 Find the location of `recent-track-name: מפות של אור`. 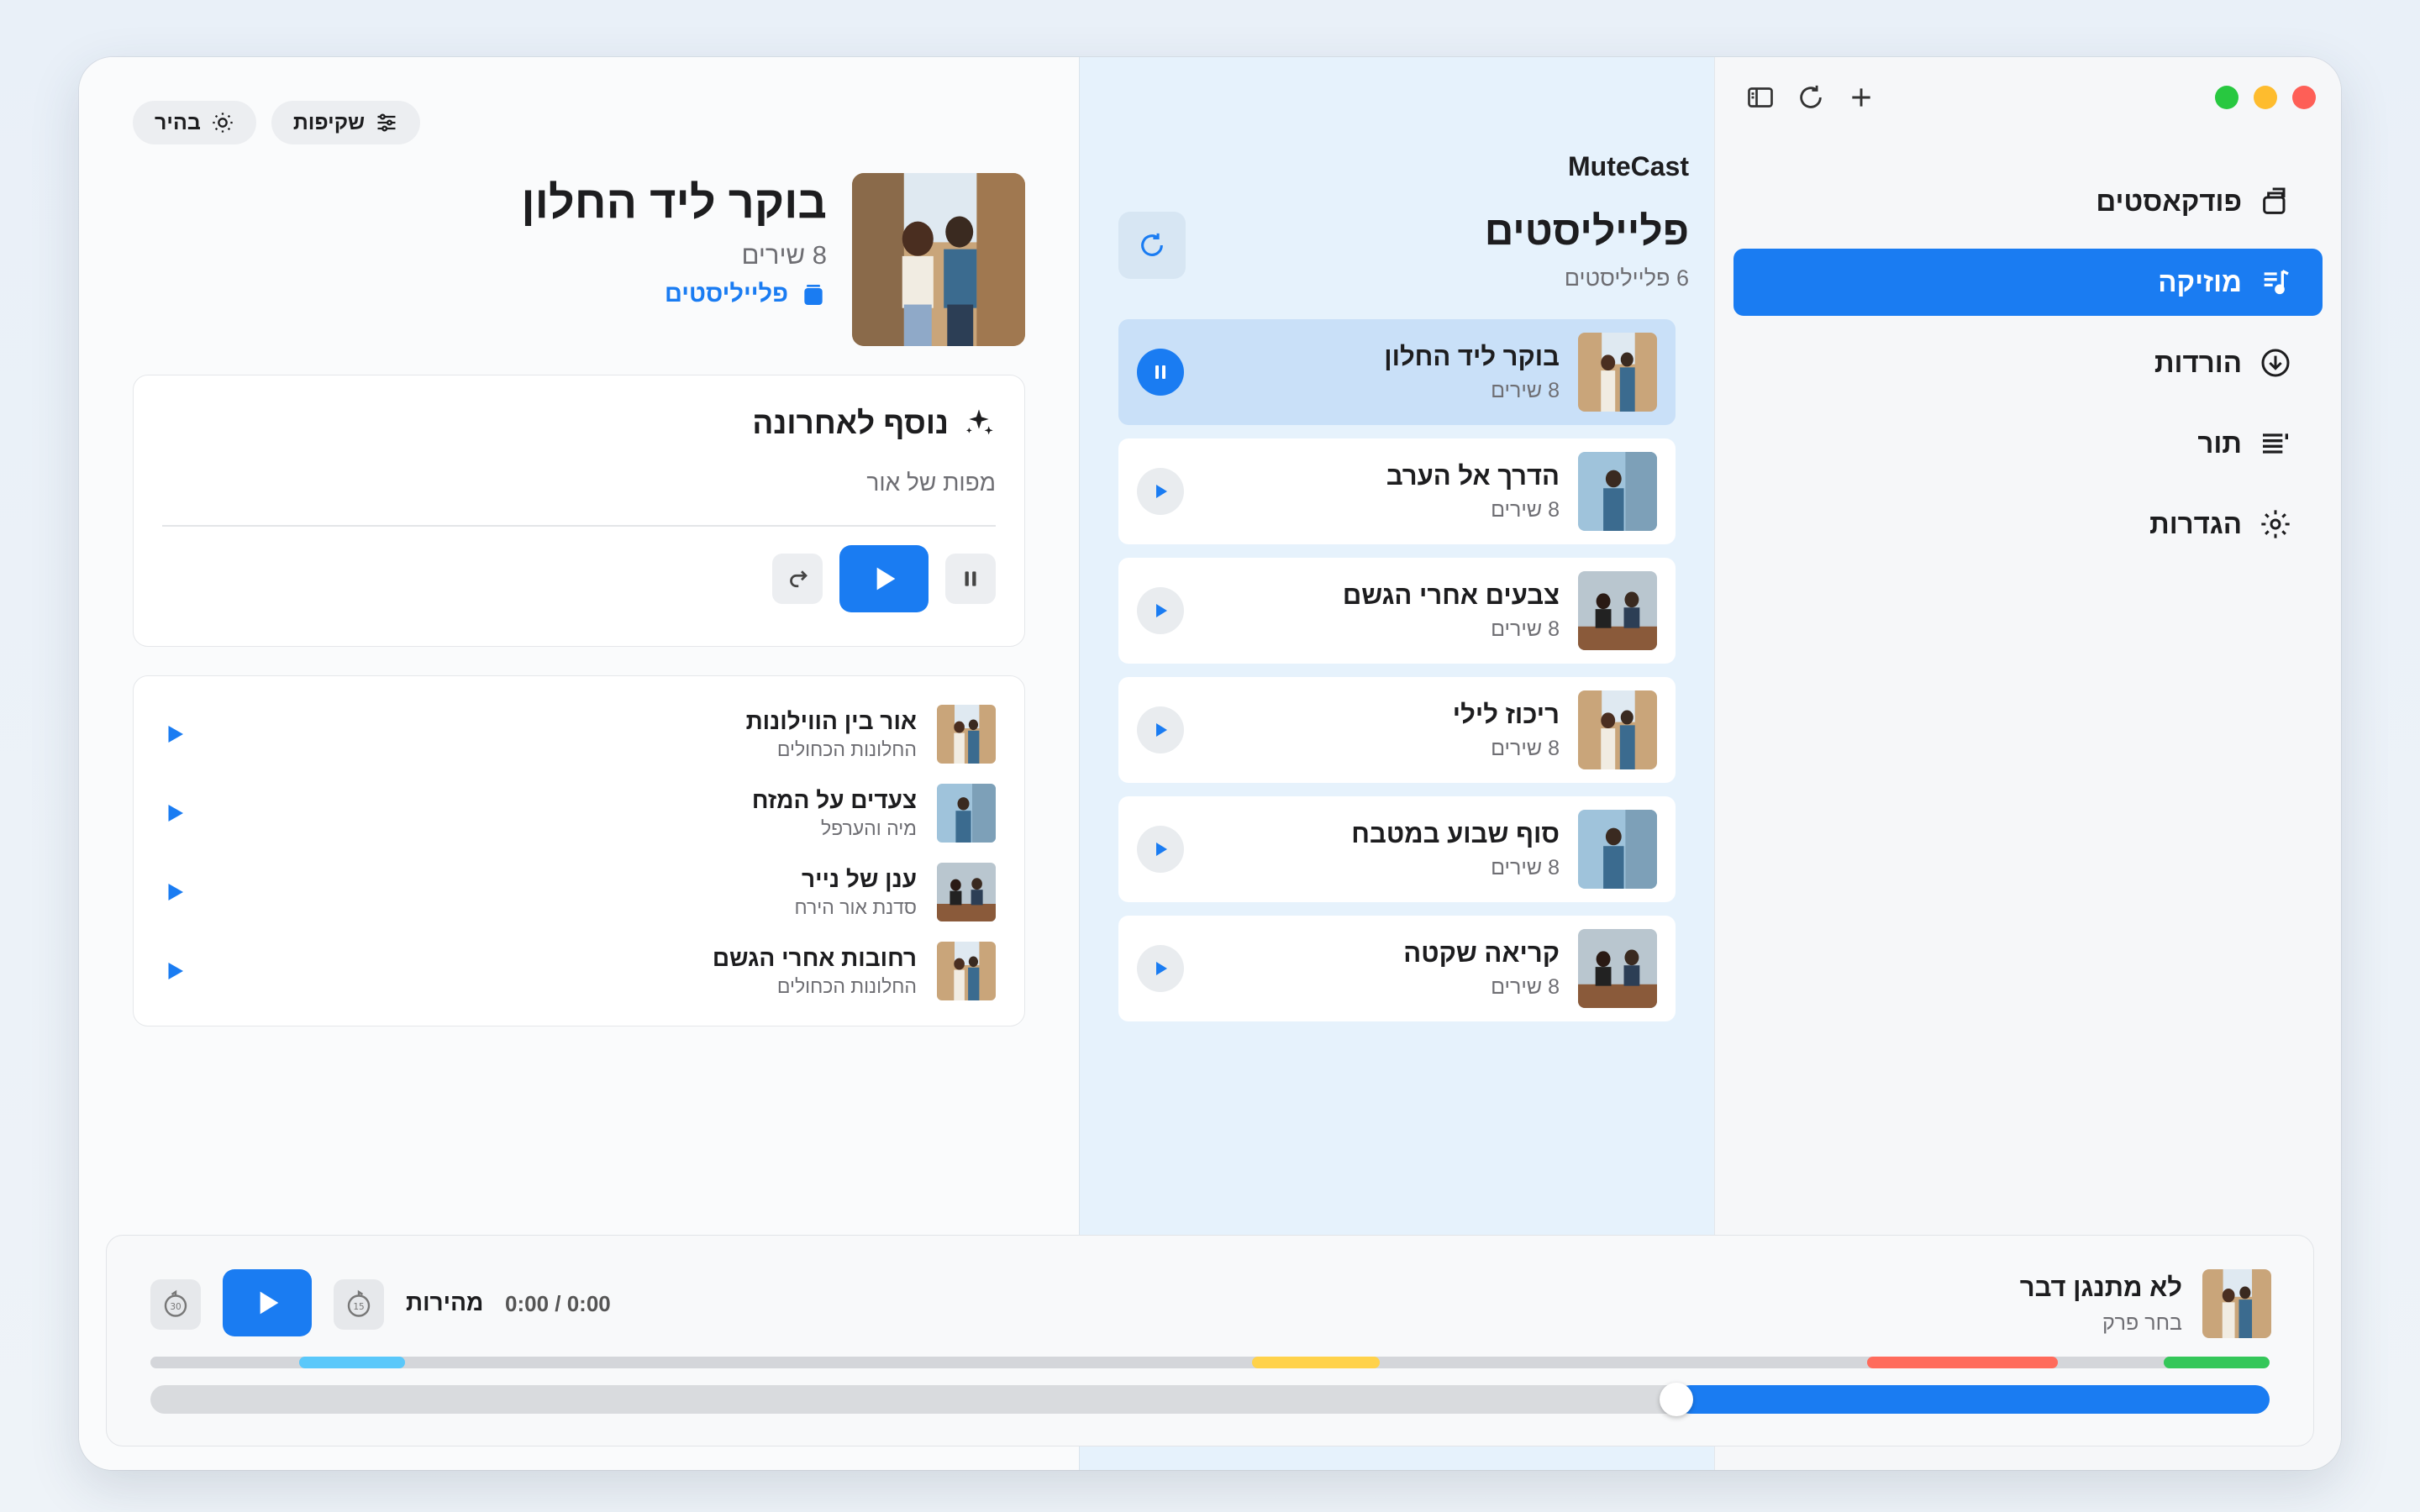

recent-track-name: מפות של אור is located at coordinates (931, 483).